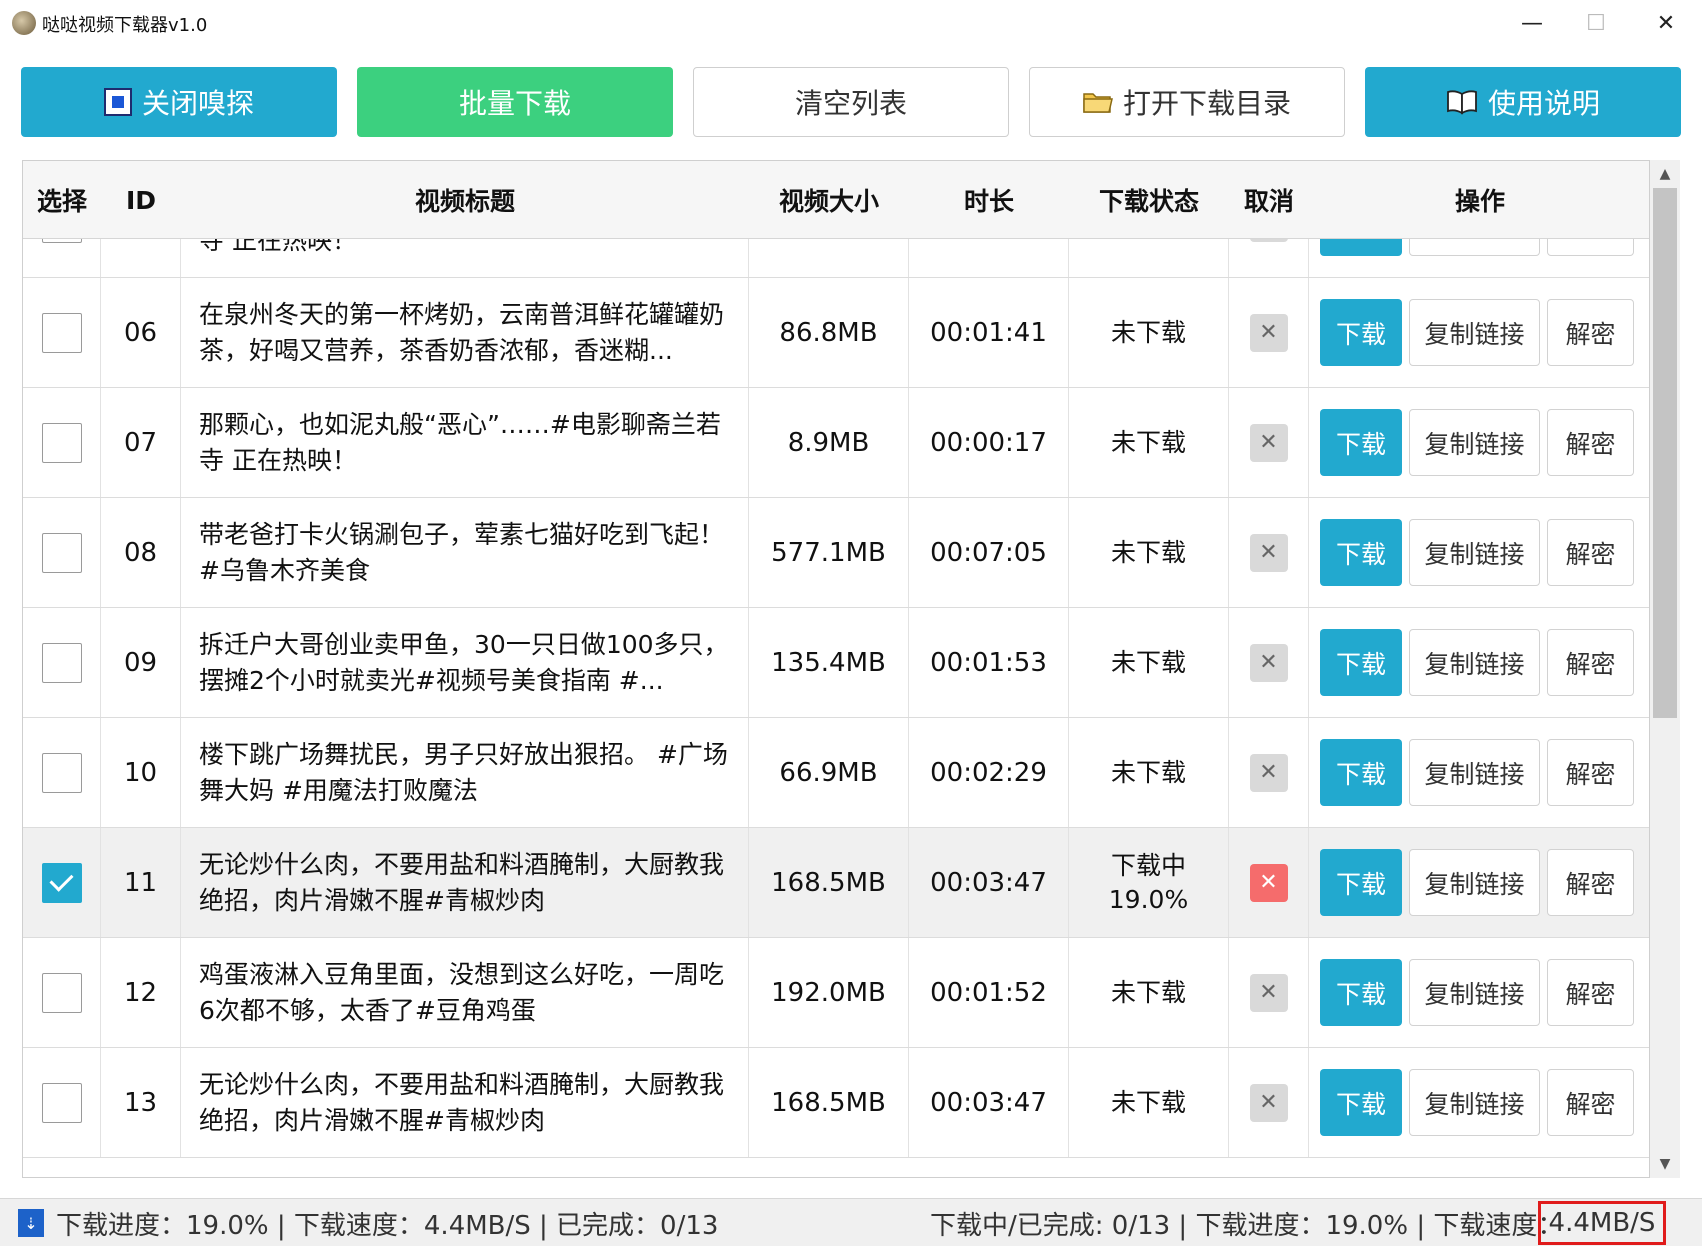 Image resolution: width=1702 pixels, height=1246 pixels. What do you see at coordinates (1666, 23) in the screenshot?
I see `close-window-button: ✕` at bounding box center [1666, 23].